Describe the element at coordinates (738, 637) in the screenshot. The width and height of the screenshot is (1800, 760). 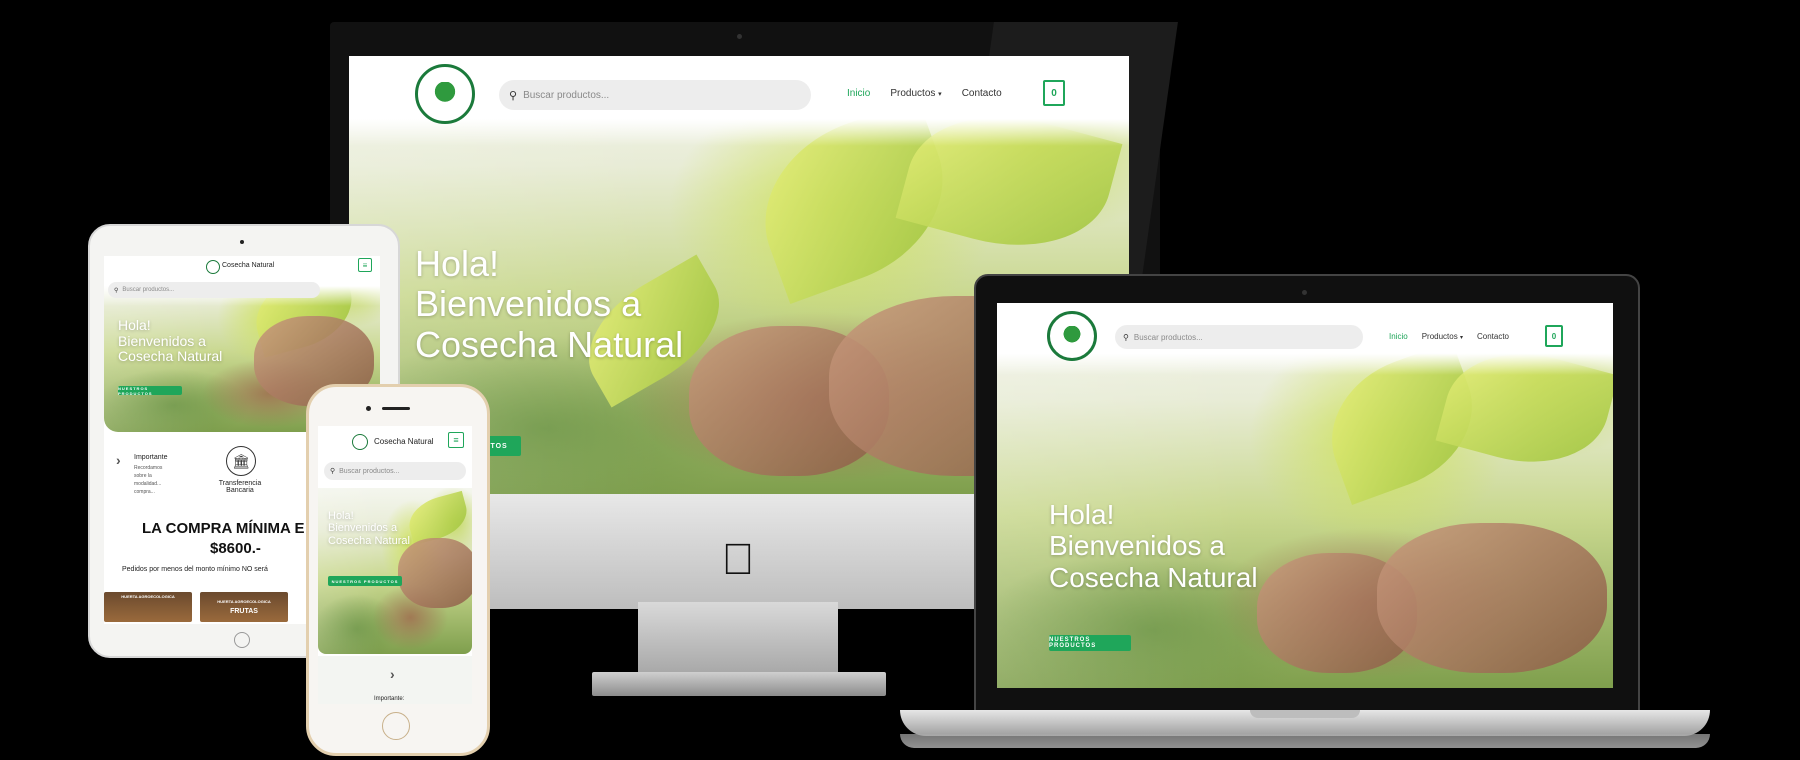
I see `imac-stand-neck` at that location.